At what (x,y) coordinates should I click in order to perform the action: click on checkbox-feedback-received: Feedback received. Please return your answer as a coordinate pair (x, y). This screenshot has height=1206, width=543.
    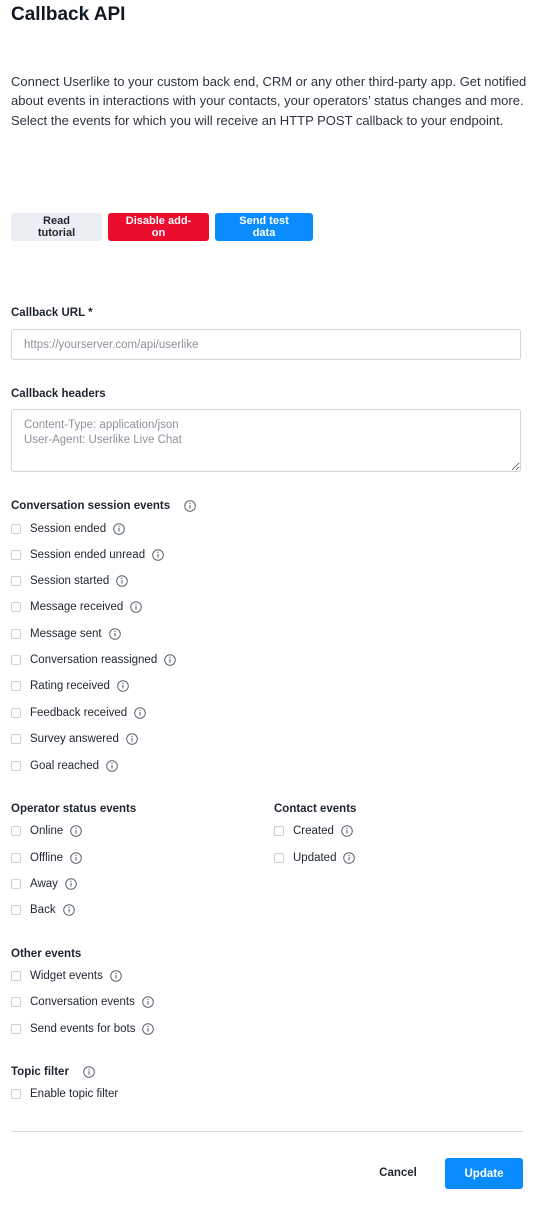
    Looking at the image, I should click on (78, 713).